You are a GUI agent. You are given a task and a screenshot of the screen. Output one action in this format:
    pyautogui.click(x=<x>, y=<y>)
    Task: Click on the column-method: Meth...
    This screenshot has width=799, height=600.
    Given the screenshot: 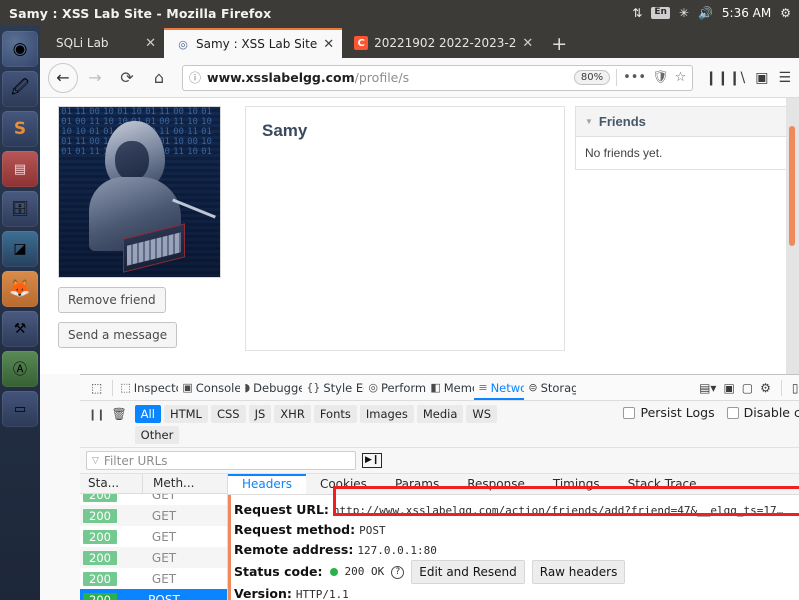 What is the action you would take?
    pyautogui.click(x=184, y=483)
    